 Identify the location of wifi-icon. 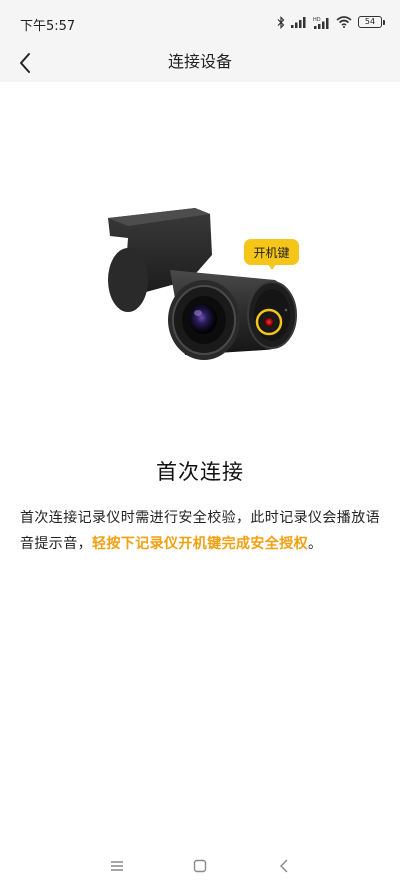
(344, 22).